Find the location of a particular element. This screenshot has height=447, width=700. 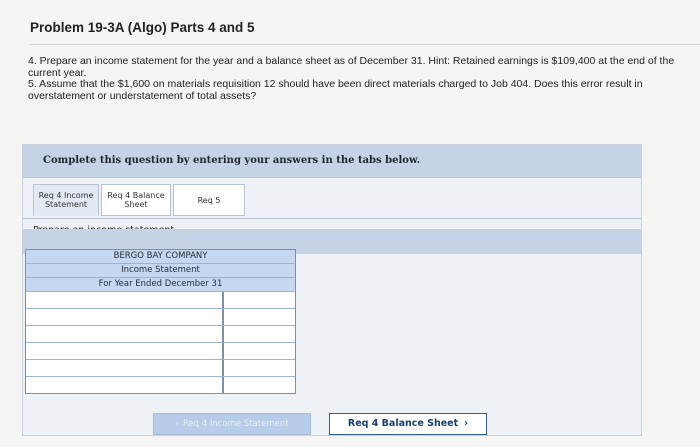

next-tab-button: Req 4 Balance Sheet › is located at coordinates (408, 424).